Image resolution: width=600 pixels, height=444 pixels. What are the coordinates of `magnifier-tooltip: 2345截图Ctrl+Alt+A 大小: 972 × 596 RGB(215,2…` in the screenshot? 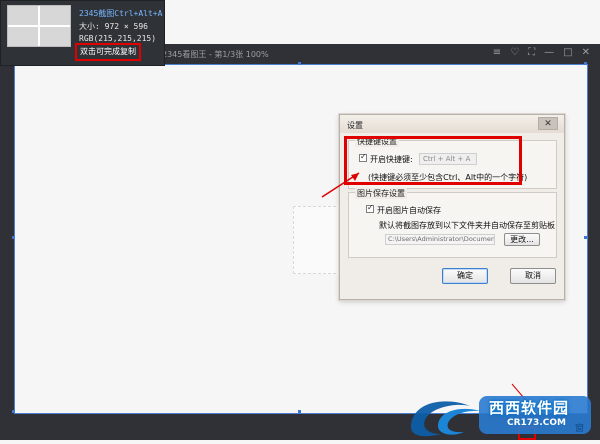 It's located at (82, 33).